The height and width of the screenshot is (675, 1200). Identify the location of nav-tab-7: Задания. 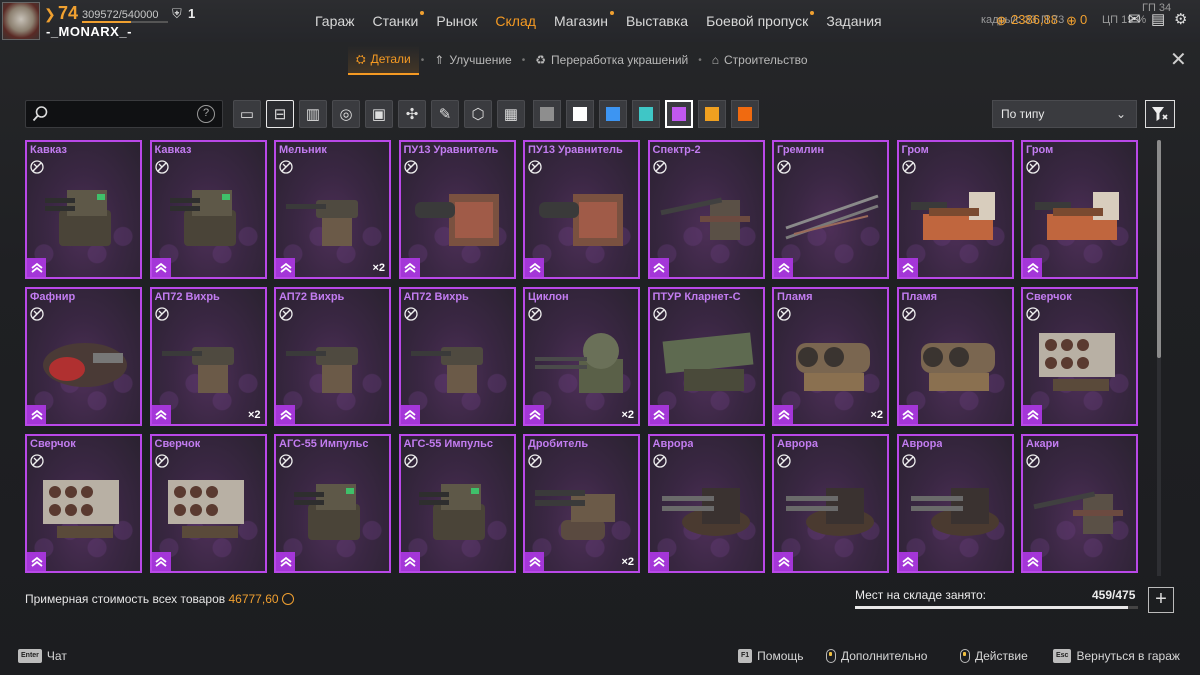
(853, 21).